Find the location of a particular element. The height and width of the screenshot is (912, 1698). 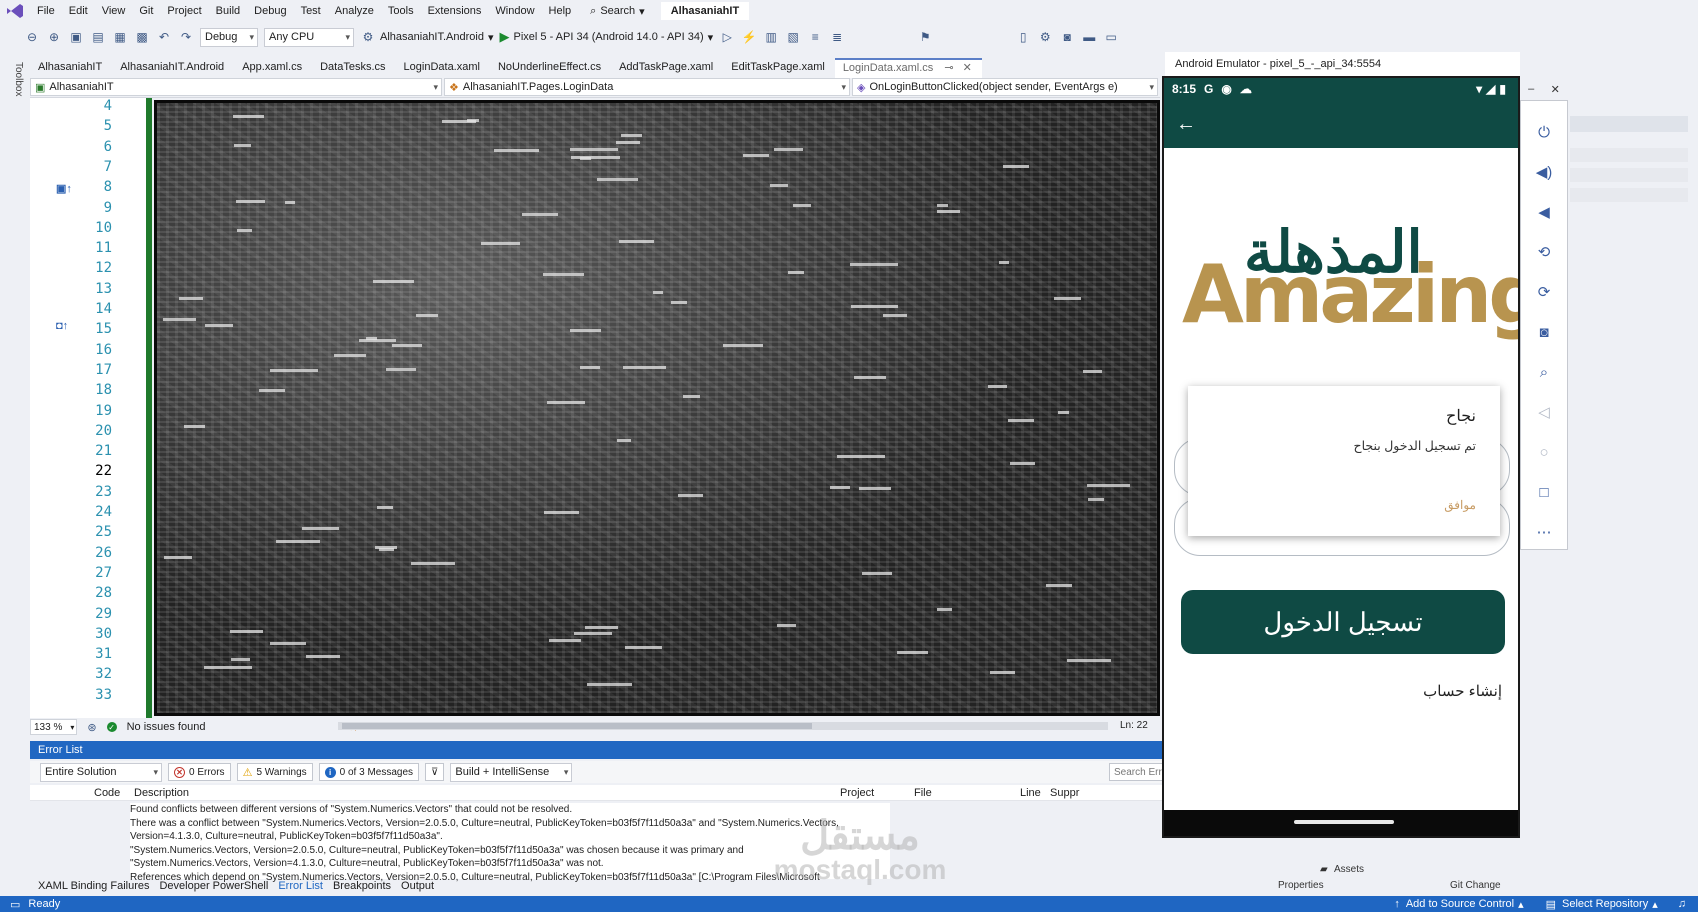

assets-folder: Assets is located at coordinates (1349, 869).